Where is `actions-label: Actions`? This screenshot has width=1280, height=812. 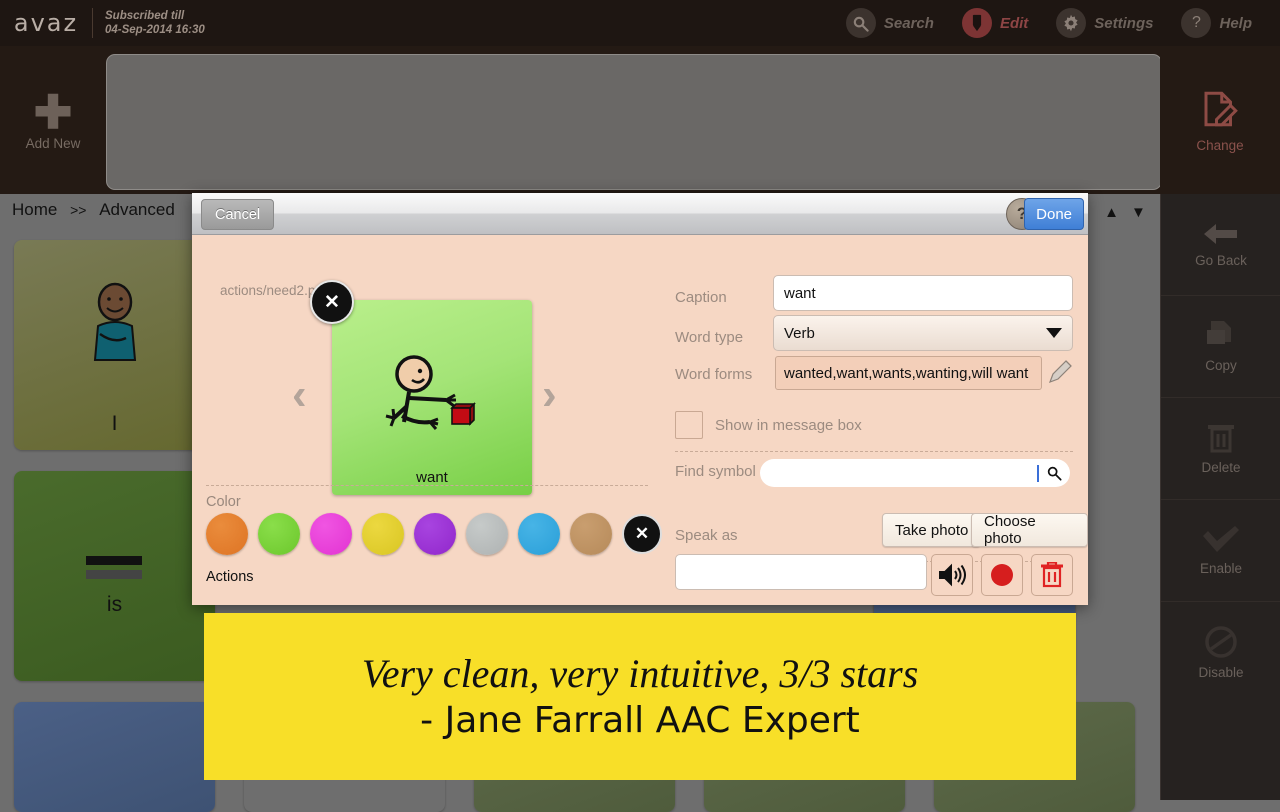 actions-label: Actions is located at coordinates (230, 577).